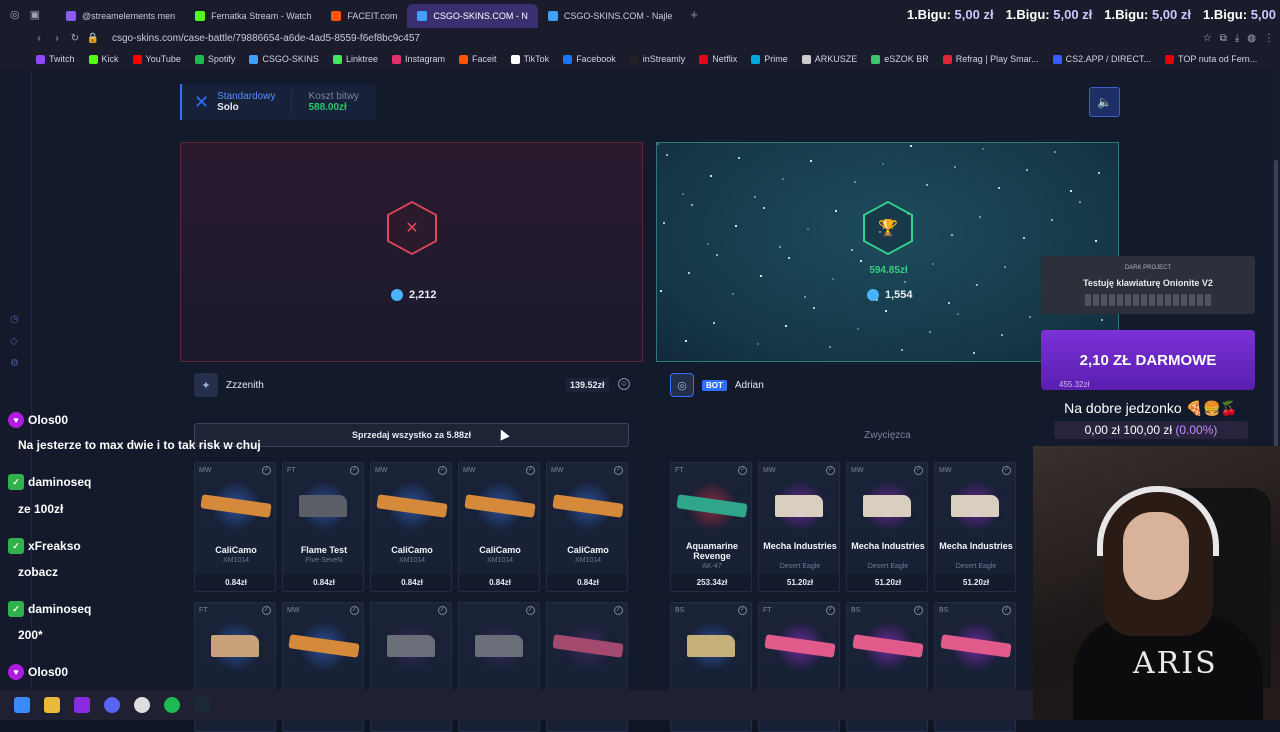 Image resolution: width=1280 pixels, height=732 pixels. What do you see at coordinates (1148, 360) in the screenshot?
I see `free-bonus-text: 2,10 ZŁ DARMOWE` at bounding box center [1148, 360].